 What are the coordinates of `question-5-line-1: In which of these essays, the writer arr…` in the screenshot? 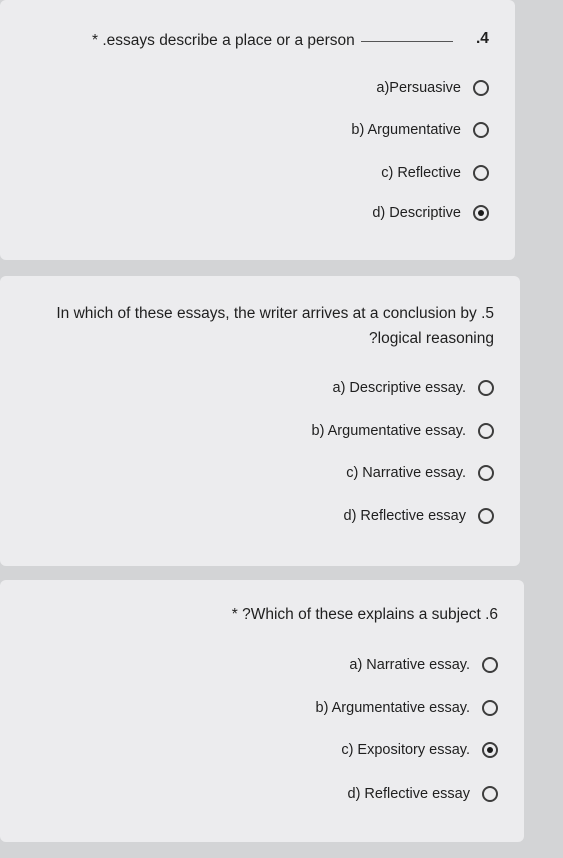 It's located at (275, 313).